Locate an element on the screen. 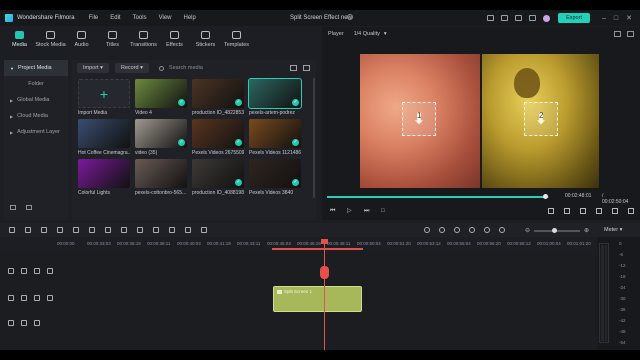  minimize-icon: – is located at coordinates (604, 18).